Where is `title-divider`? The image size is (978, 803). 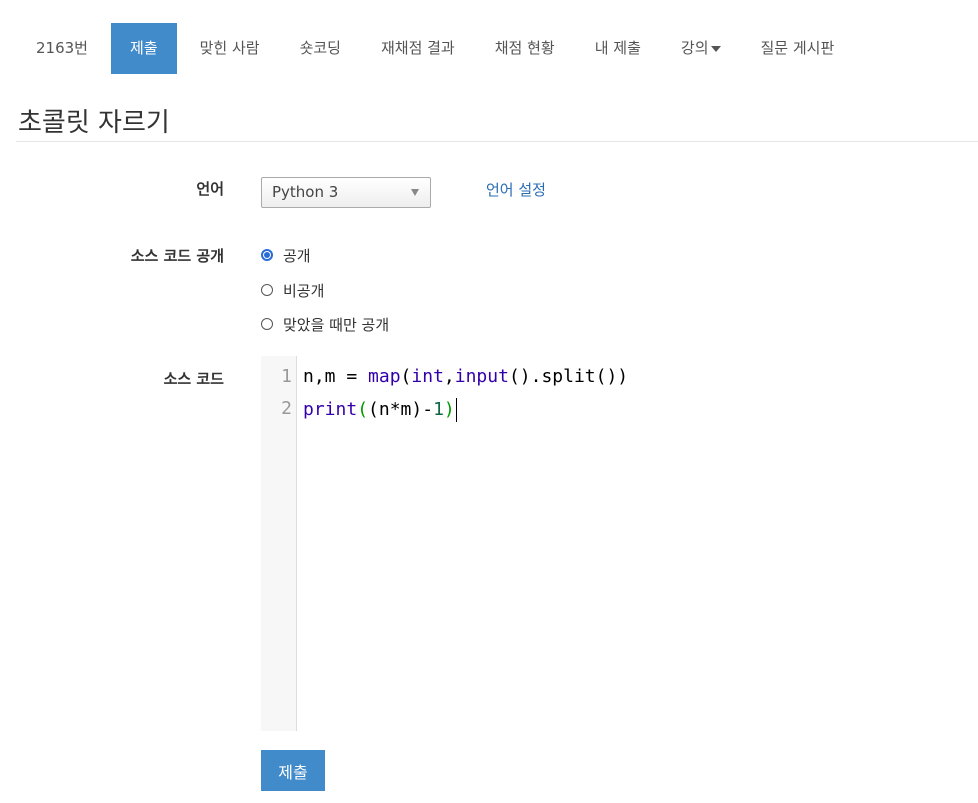
title-divider is located at coordinates (497, 141).